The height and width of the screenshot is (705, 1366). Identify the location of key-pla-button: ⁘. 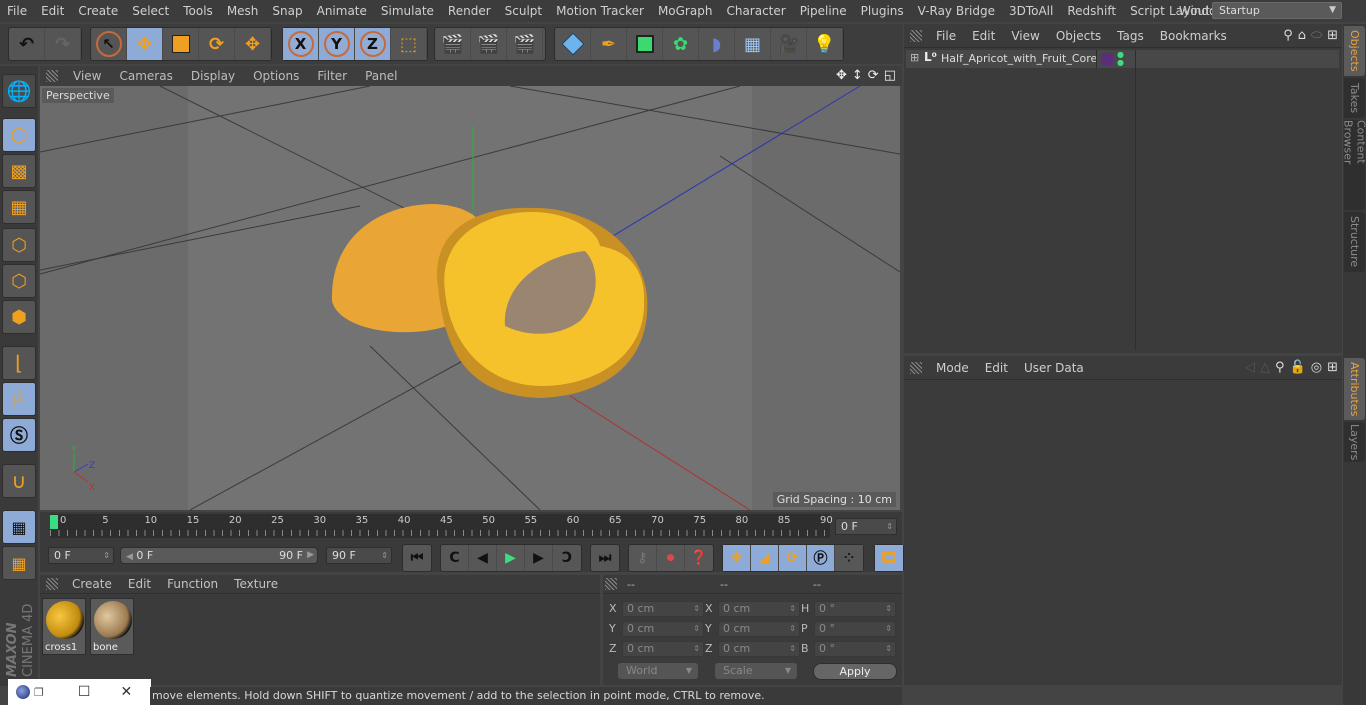
(849, 558).